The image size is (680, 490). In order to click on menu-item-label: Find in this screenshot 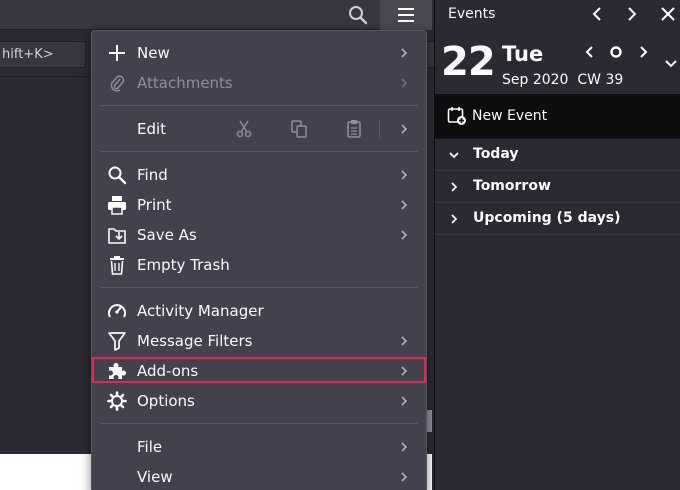, I will do `click(152, 175)`.